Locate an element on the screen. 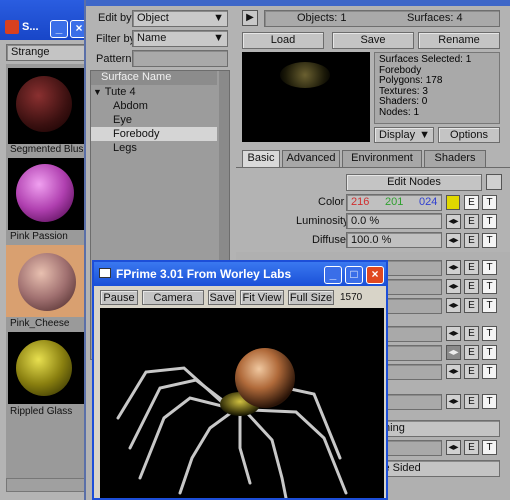  preview-blob is located at coordinates (305, 75).